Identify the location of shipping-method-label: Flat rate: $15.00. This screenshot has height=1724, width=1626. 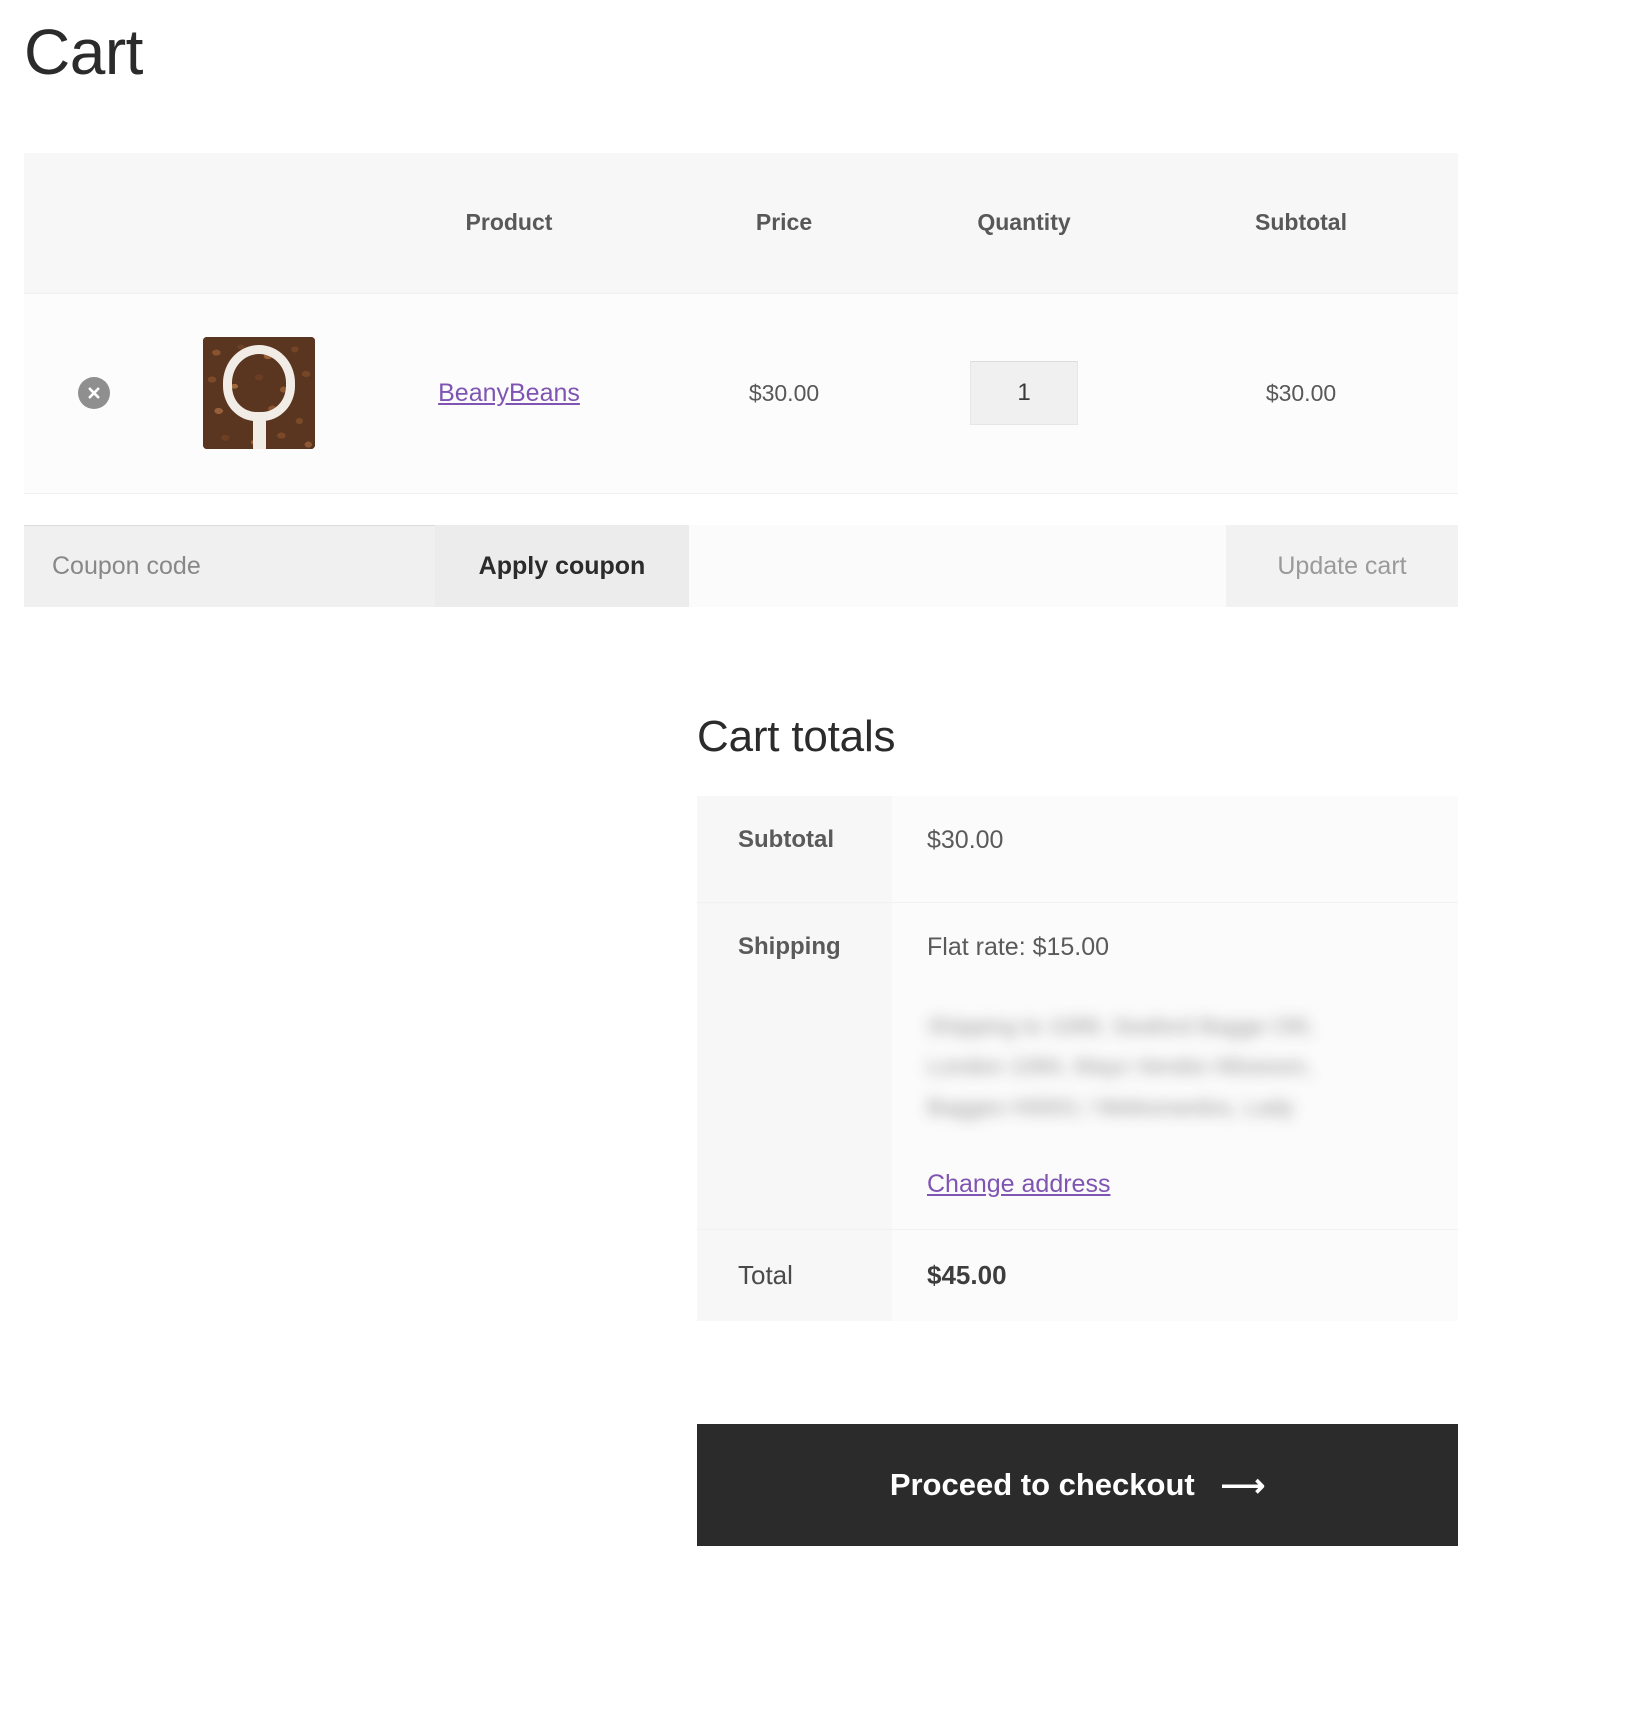
(1018, 946).